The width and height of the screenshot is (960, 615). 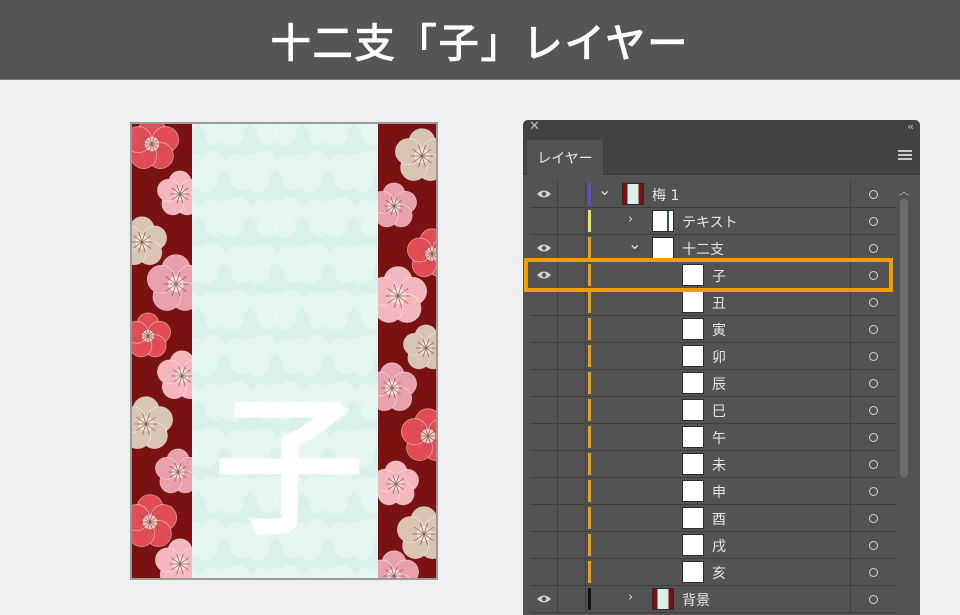 I want to click on layer-row: 寅, so click(x=713, y=329).